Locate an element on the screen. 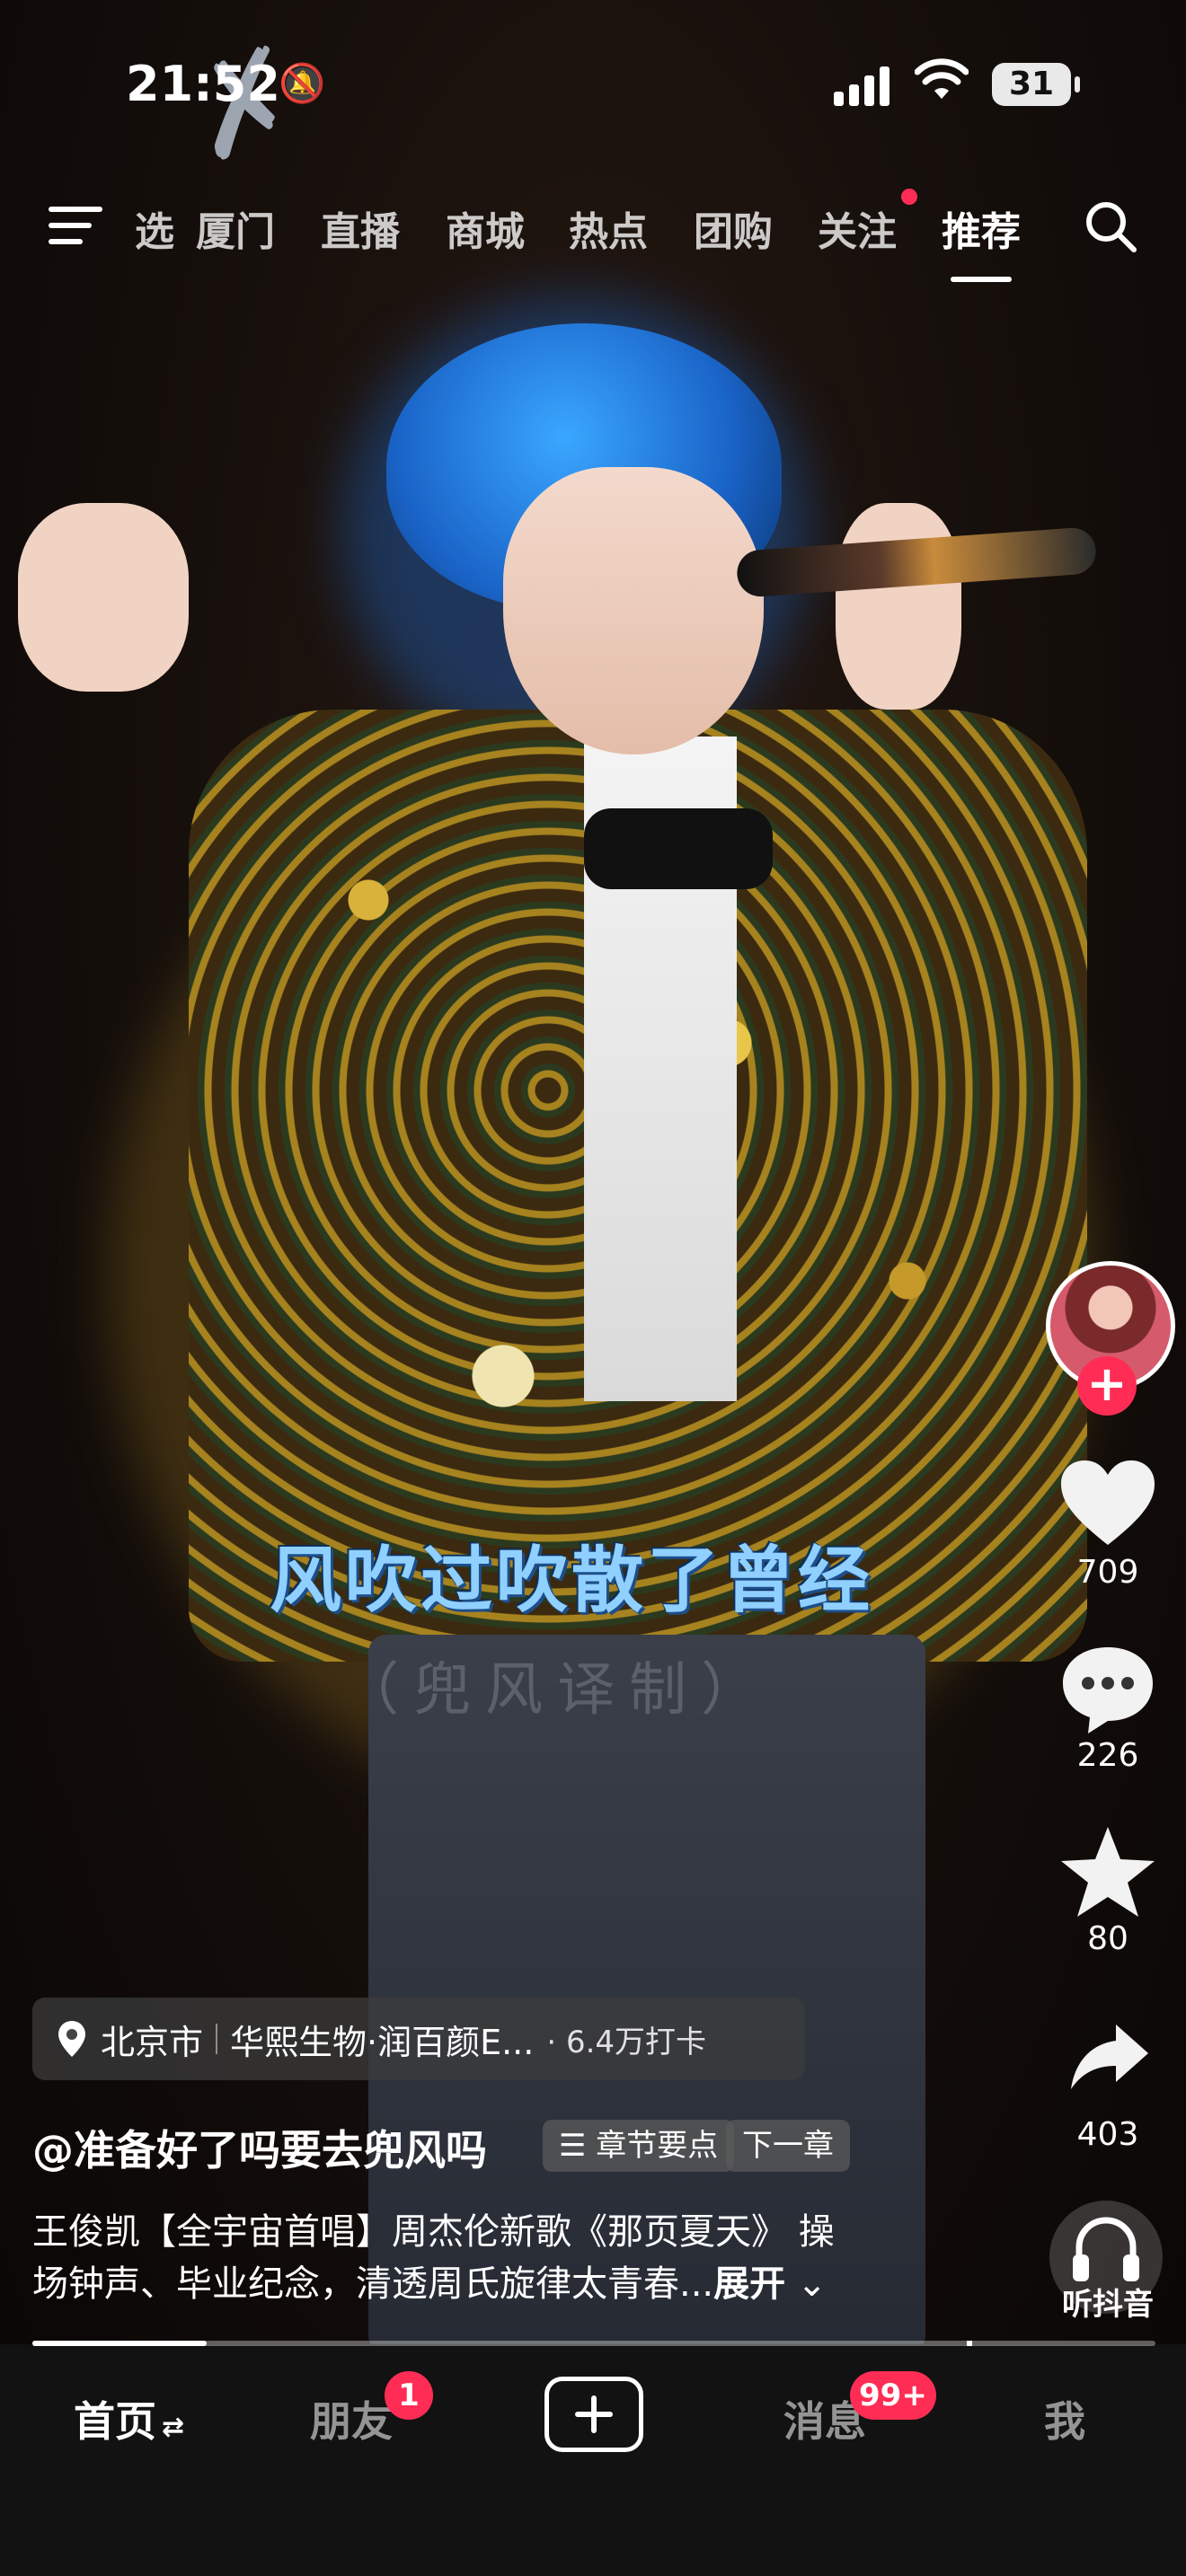 The width and height of the screenshot is (1186, 2576). description-line: 场钟声、毕业纪念，清透周氏旋律太青春...展开 ⌄ is located at coordinates (481, 2284).